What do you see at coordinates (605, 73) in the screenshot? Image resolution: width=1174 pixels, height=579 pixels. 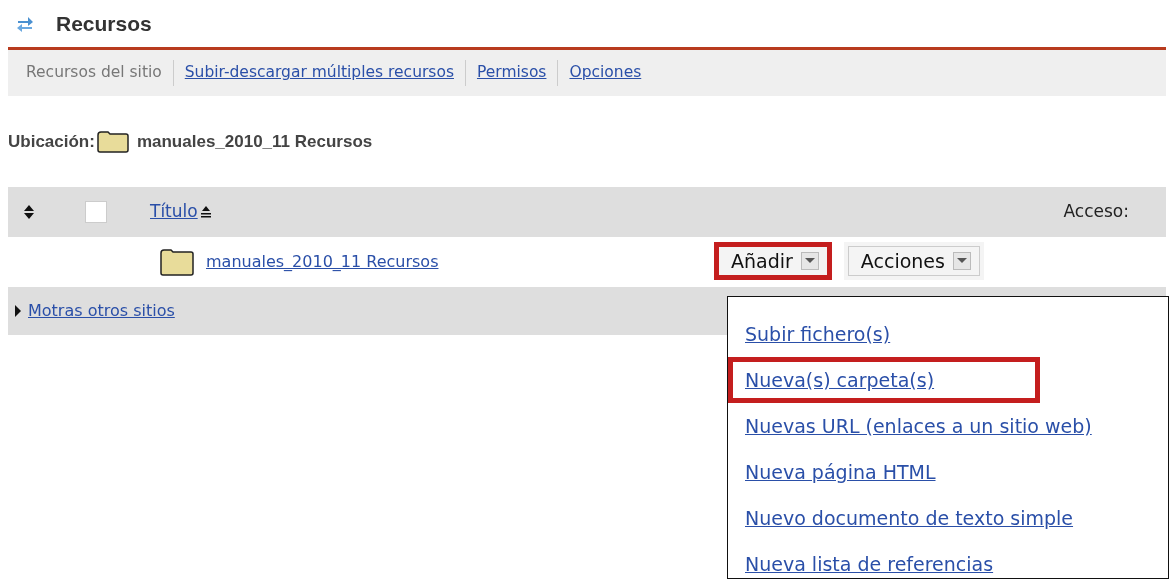 I see `nav-link: Opciones` at bounding box center [605, 73].